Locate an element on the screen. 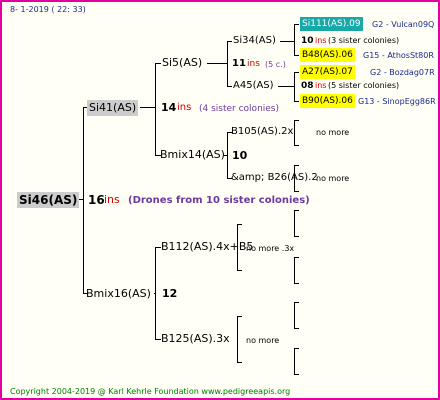  node-b26: &amp; B26(AS).2 is located at coordinates (274, 178).